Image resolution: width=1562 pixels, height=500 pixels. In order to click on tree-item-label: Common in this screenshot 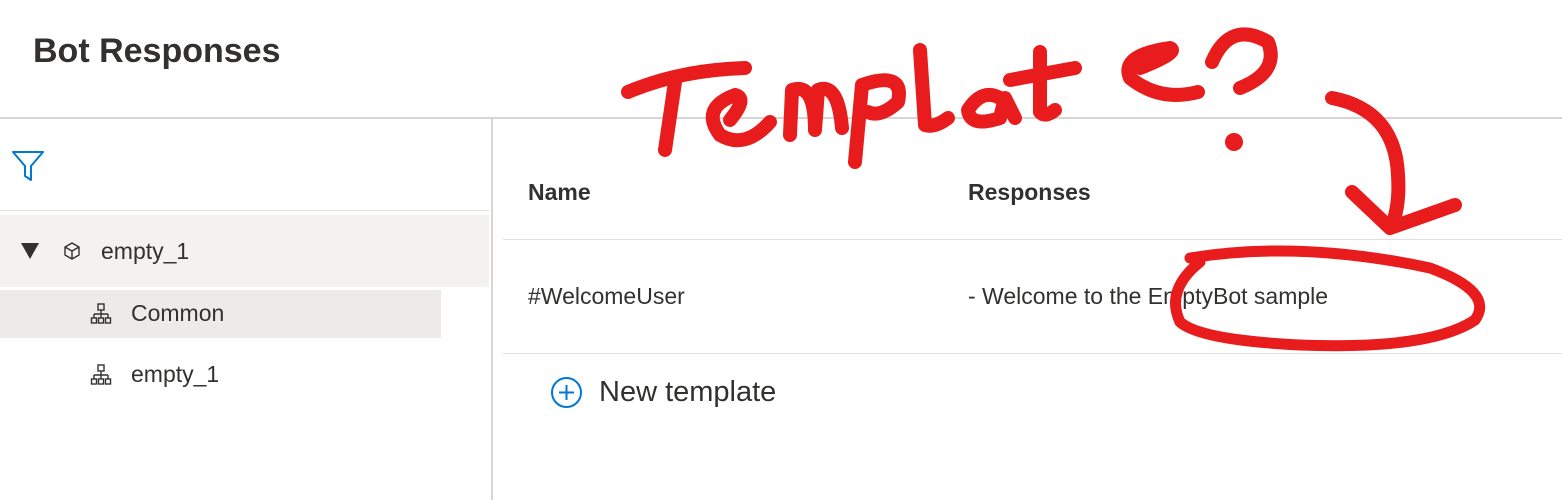, I will do `click(178, 313)`.